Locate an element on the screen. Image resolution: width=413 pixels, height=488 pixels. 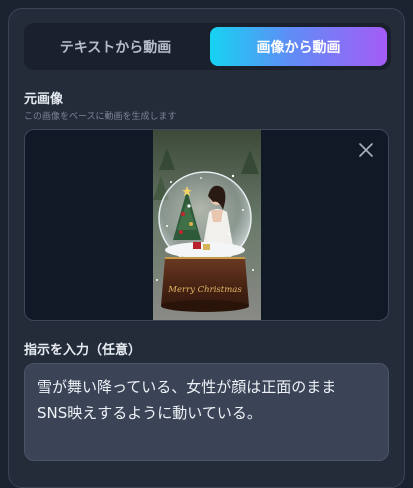
tab-image-to-video: 画像から動画 is located at coordinates (298, 46).